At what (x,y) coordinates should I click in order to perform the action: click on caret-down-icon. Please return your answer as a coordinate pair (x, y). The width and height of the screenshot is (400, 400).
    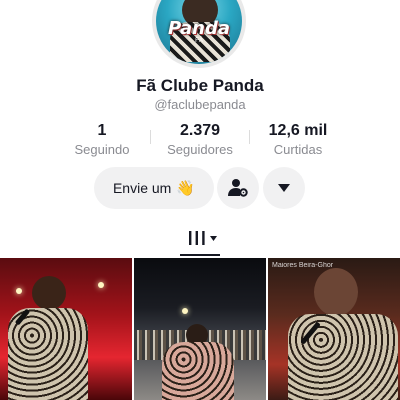
    Looking at the image, I should click on (284, 188).